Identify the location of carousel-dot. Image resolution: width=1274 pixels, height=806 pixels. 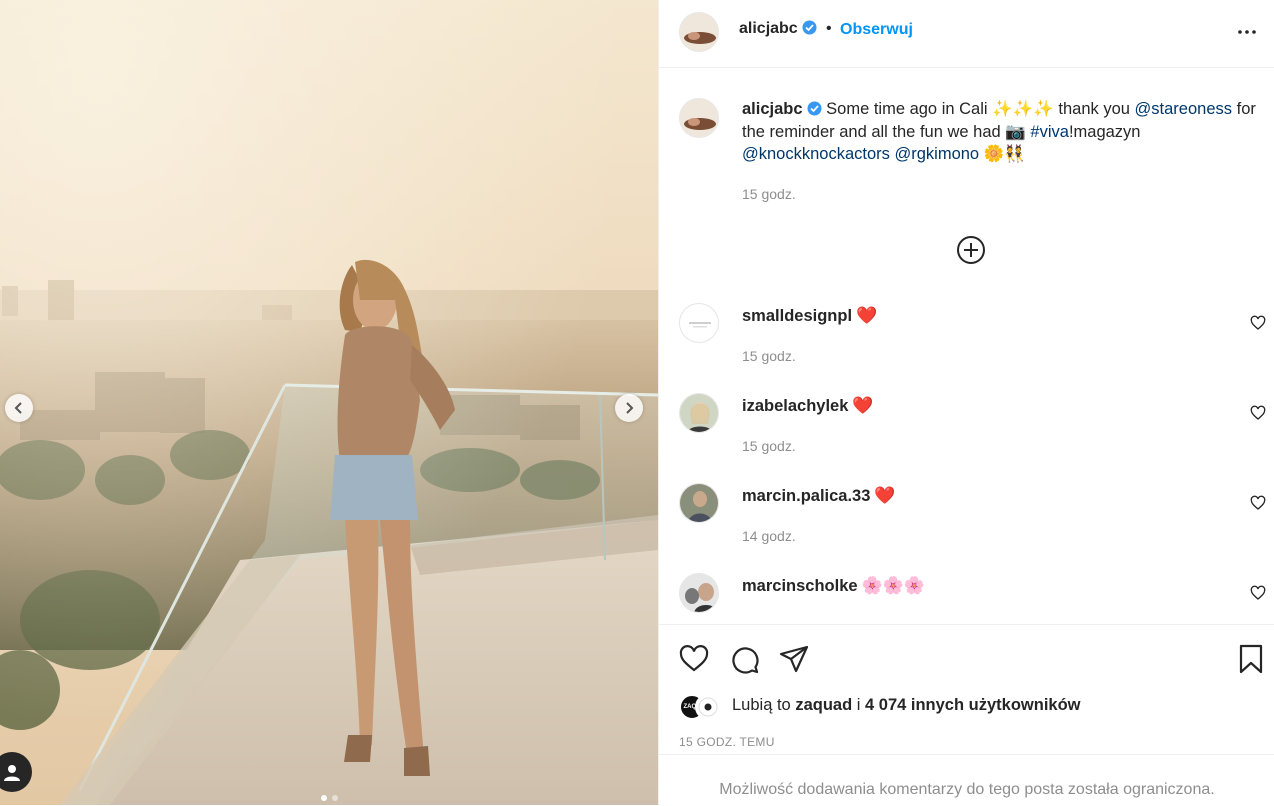
(334, 798).